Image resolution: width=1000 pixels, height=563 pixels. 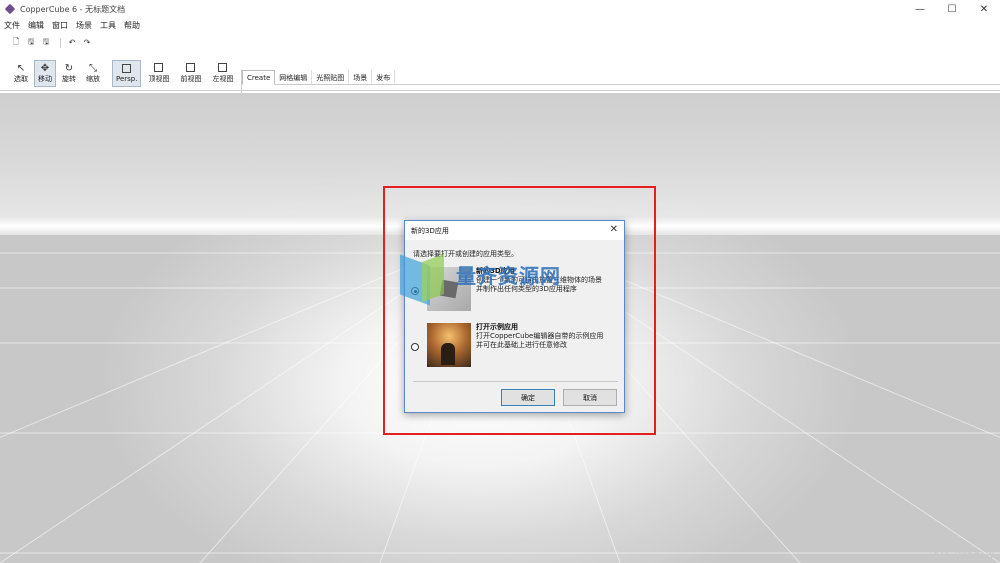 I want to click on window-controls: — ☐ ✕, so click(x=952, y=9).